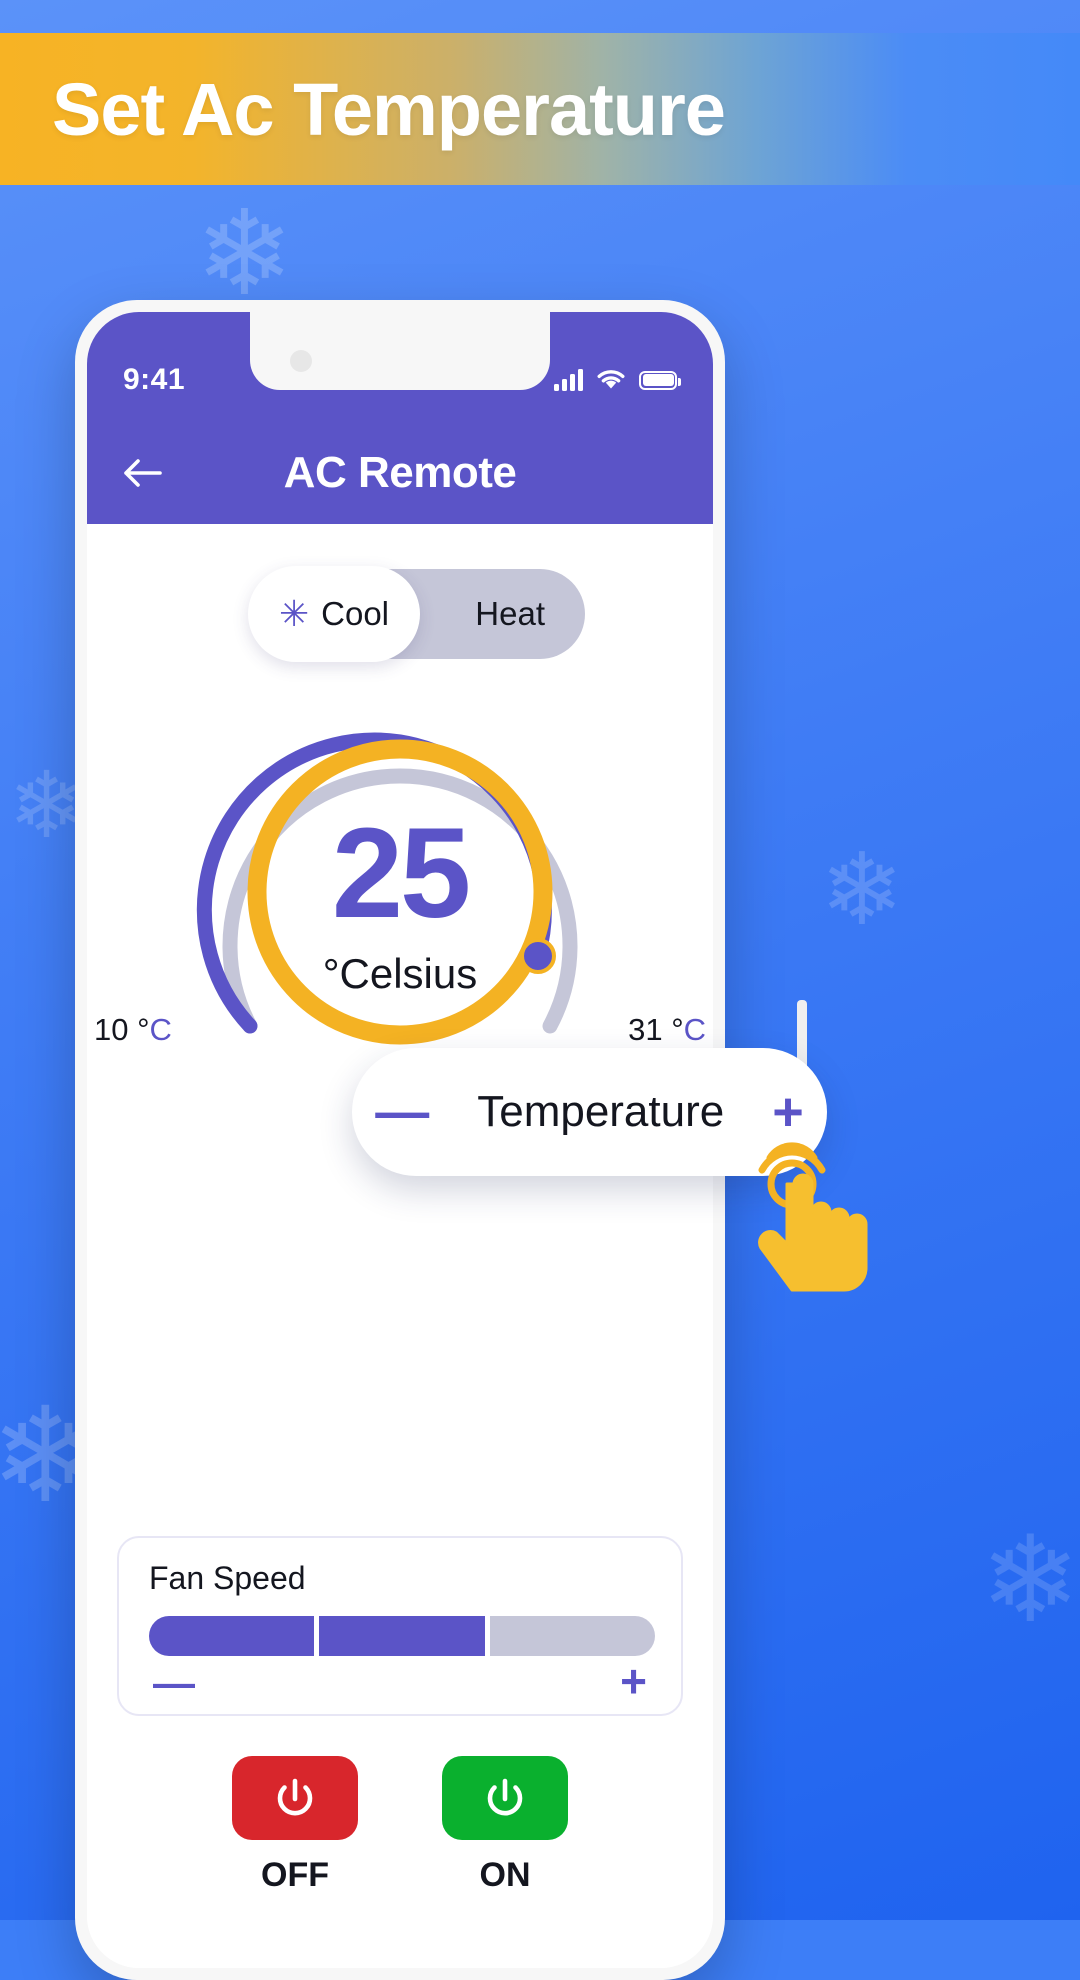 This screenshot has height=1980, width=1080. What do you see at coordinates (389, 109) in the screenshot?
I see `banner-title: Set Ac Temperature` at bounding box center [389, 109].